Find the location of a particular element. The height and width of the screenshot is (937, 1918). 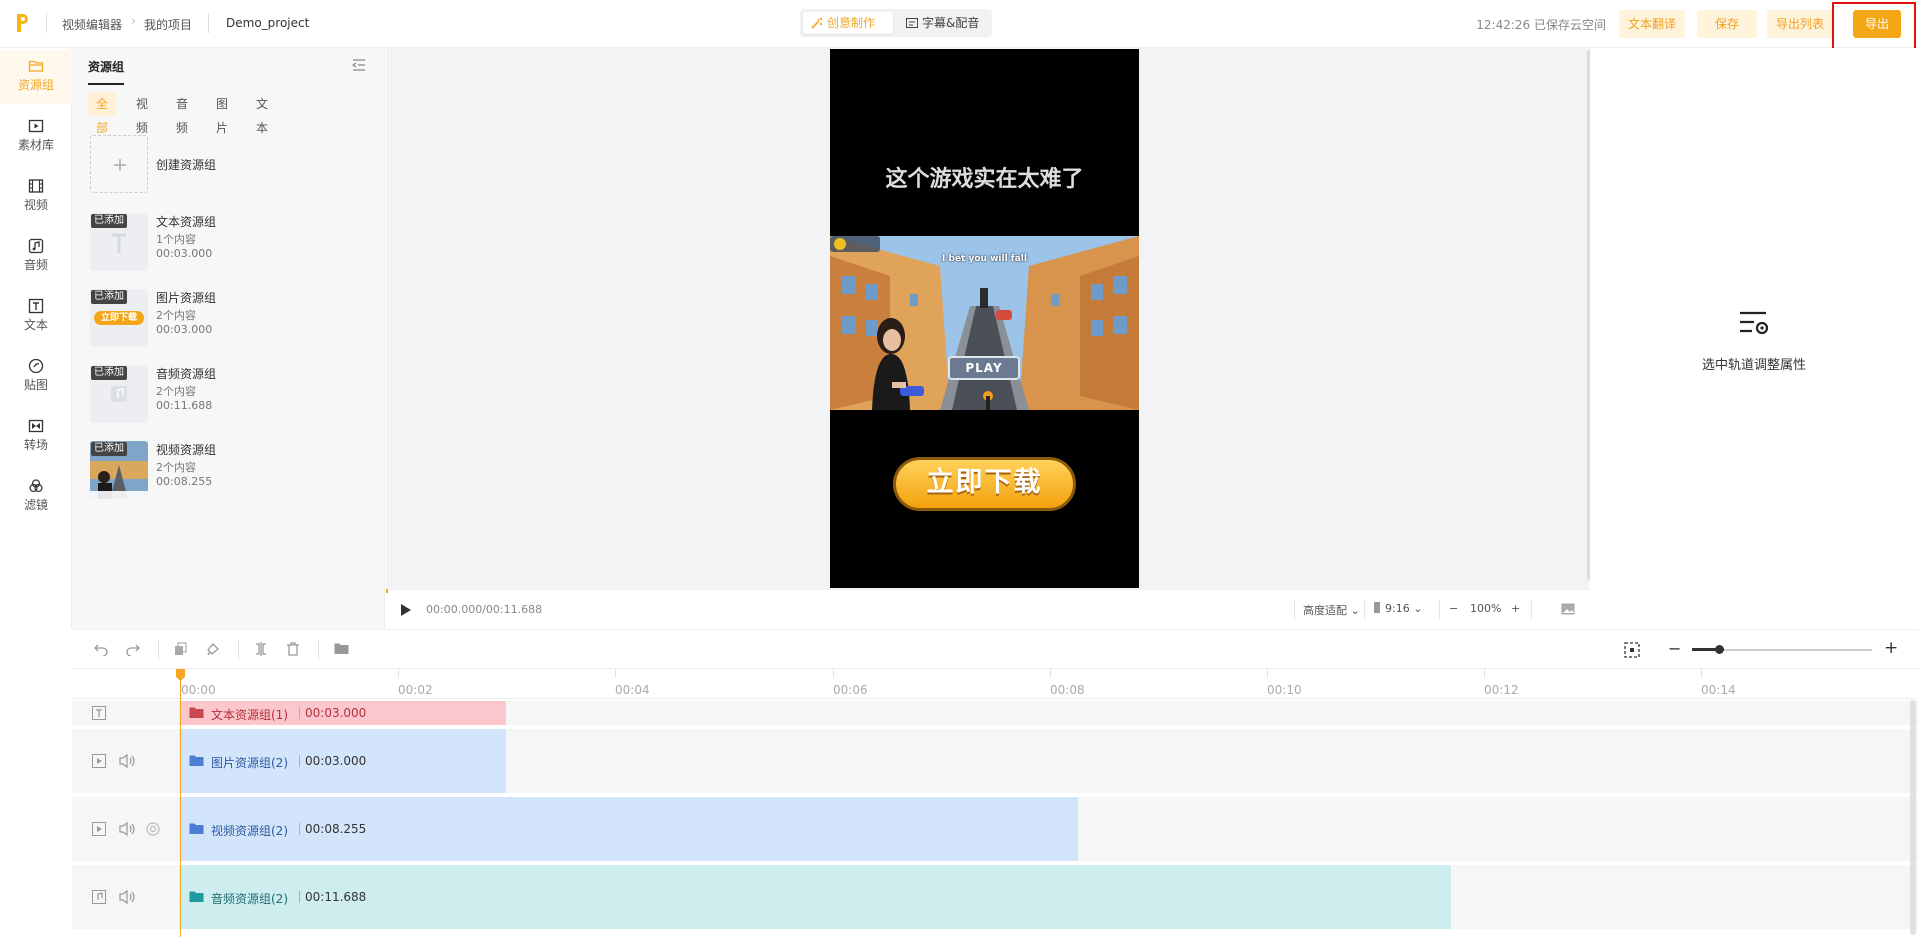

snapshot-icon is located at coordinates (1568, 609).